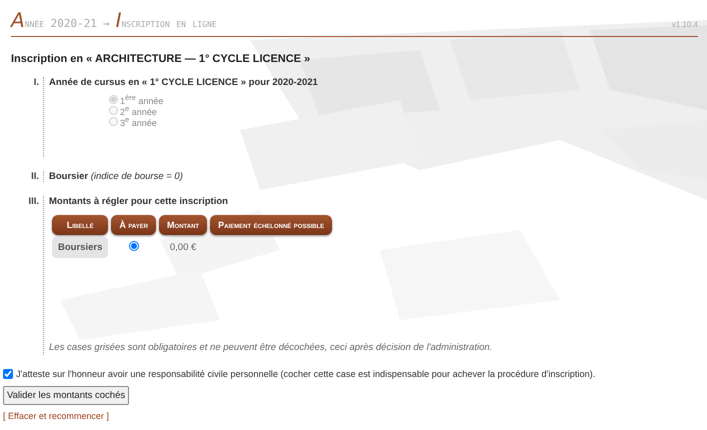  I want to click on radio-label: 2$^{e}$ année, so click(138, 110).